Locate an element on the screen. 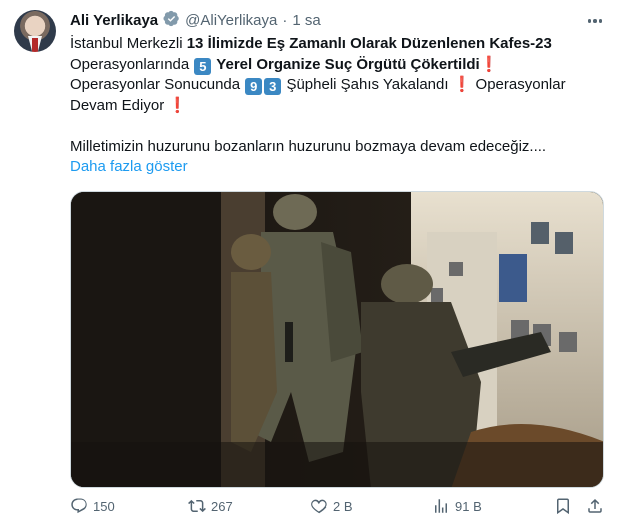 The image size is (620, 526). share-button is located at coordinates (595, 506).